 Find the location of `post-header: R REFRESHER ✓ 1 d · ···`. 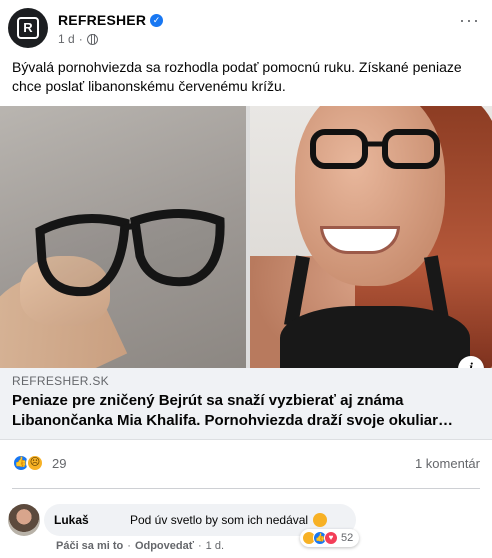

post-header: R REFRESHER ✓ 1 d · ··· is located at coordinates (246, 28).